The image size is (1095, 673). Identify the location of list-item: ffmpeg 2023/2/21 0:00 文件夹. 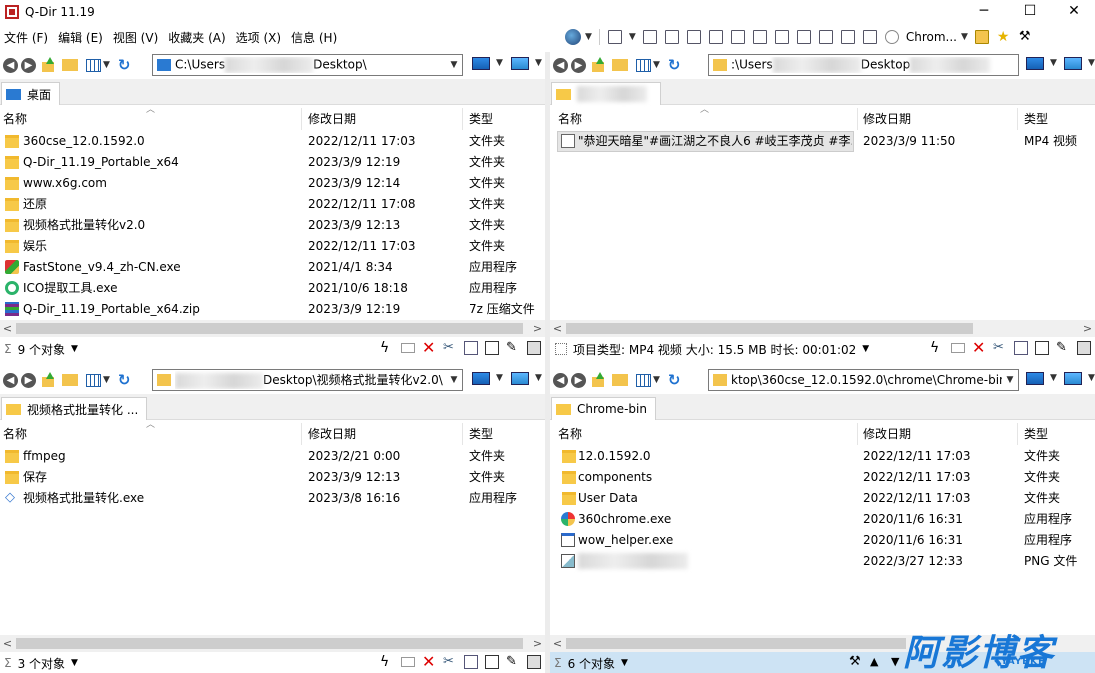
(272, 456).